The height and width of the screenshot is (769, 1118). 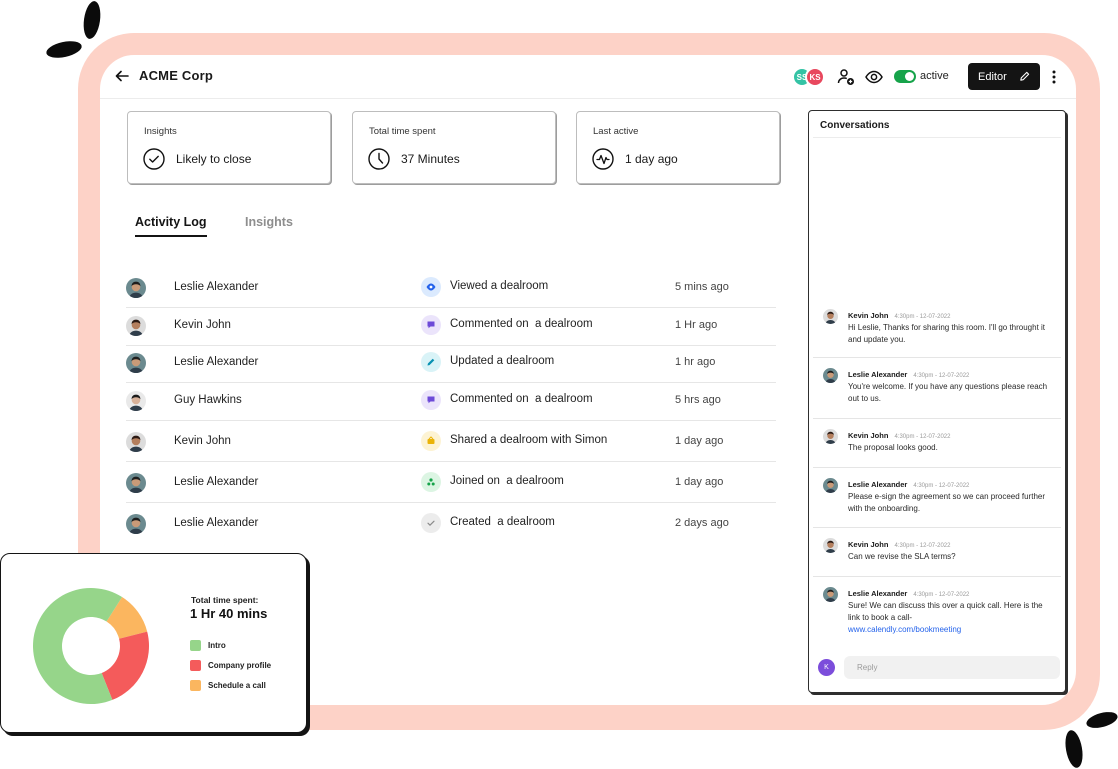 I want to click on eye-icon, so click(x=874, y=77).